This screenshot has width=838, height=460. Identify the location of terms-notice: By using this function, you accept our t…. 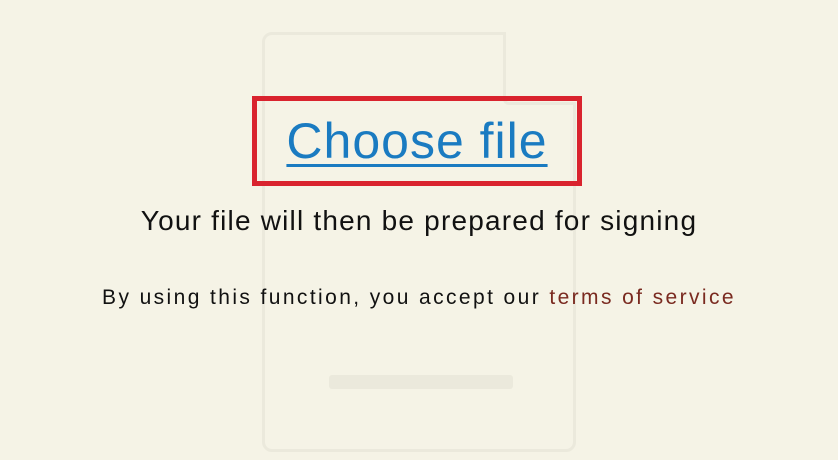
(419, 298).